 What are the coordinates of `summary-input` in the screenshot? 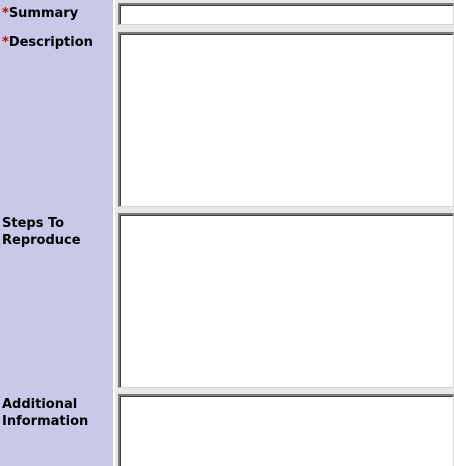 It's located at (286, 14).